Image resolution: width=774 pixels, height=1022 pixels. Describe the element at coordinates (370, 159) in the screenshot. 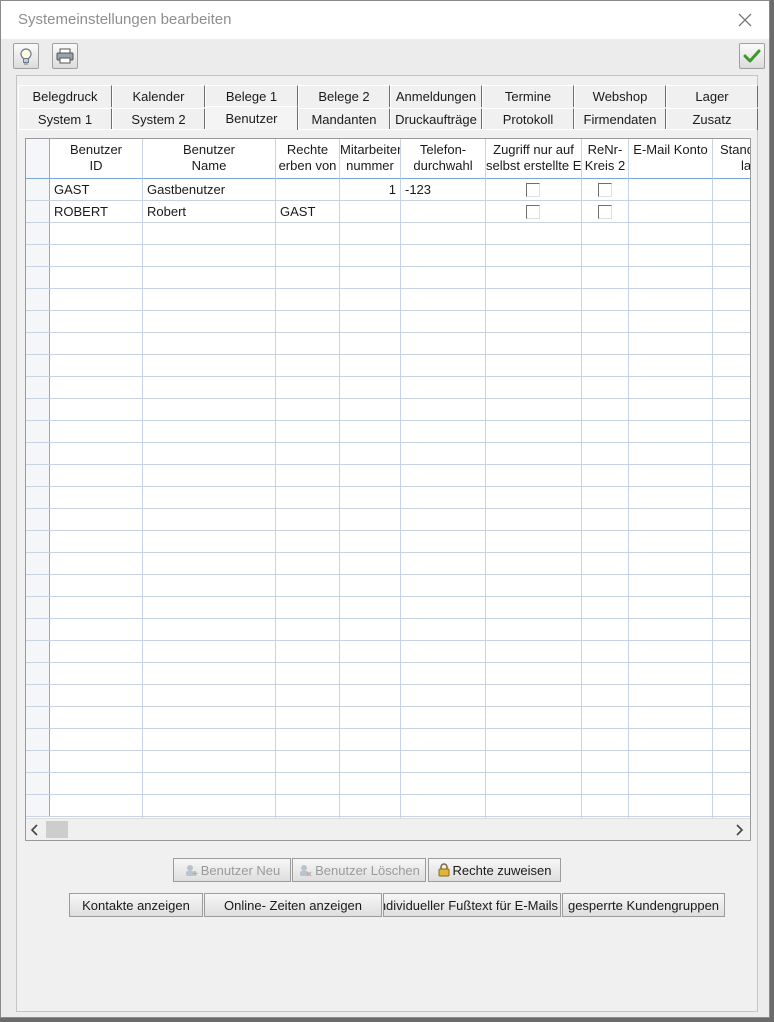

I see `column-header-mitarbeiter-nummer: Mitarbeiter nummer` at that location.